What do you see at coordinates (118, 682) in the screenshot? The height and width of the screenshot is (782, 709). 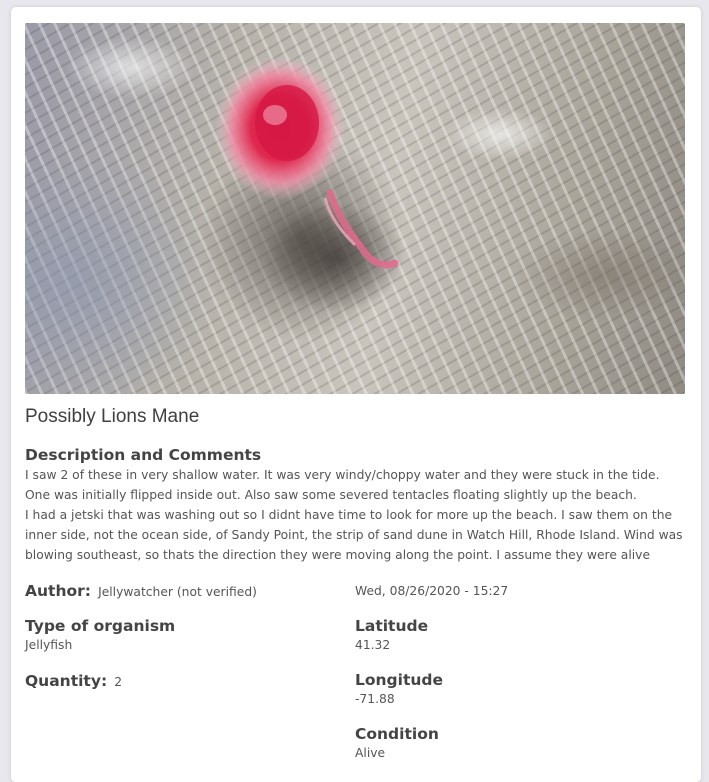 I see `quantity-value: 2` at bounding box center [118, 682].